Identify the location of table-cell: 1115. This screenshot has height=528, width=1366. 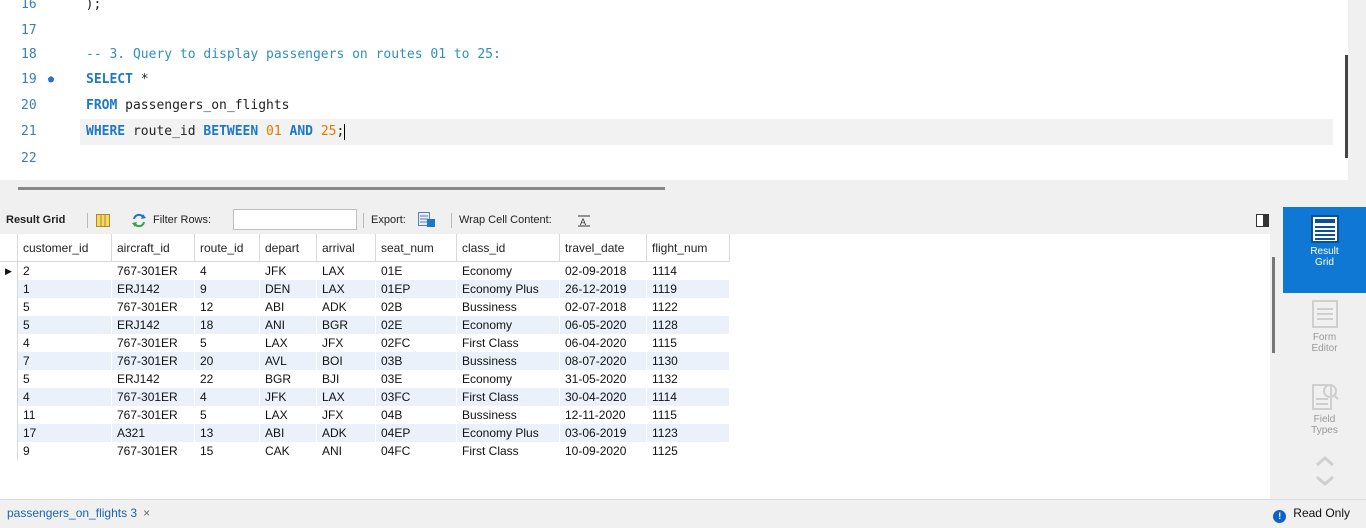
(688, 415).